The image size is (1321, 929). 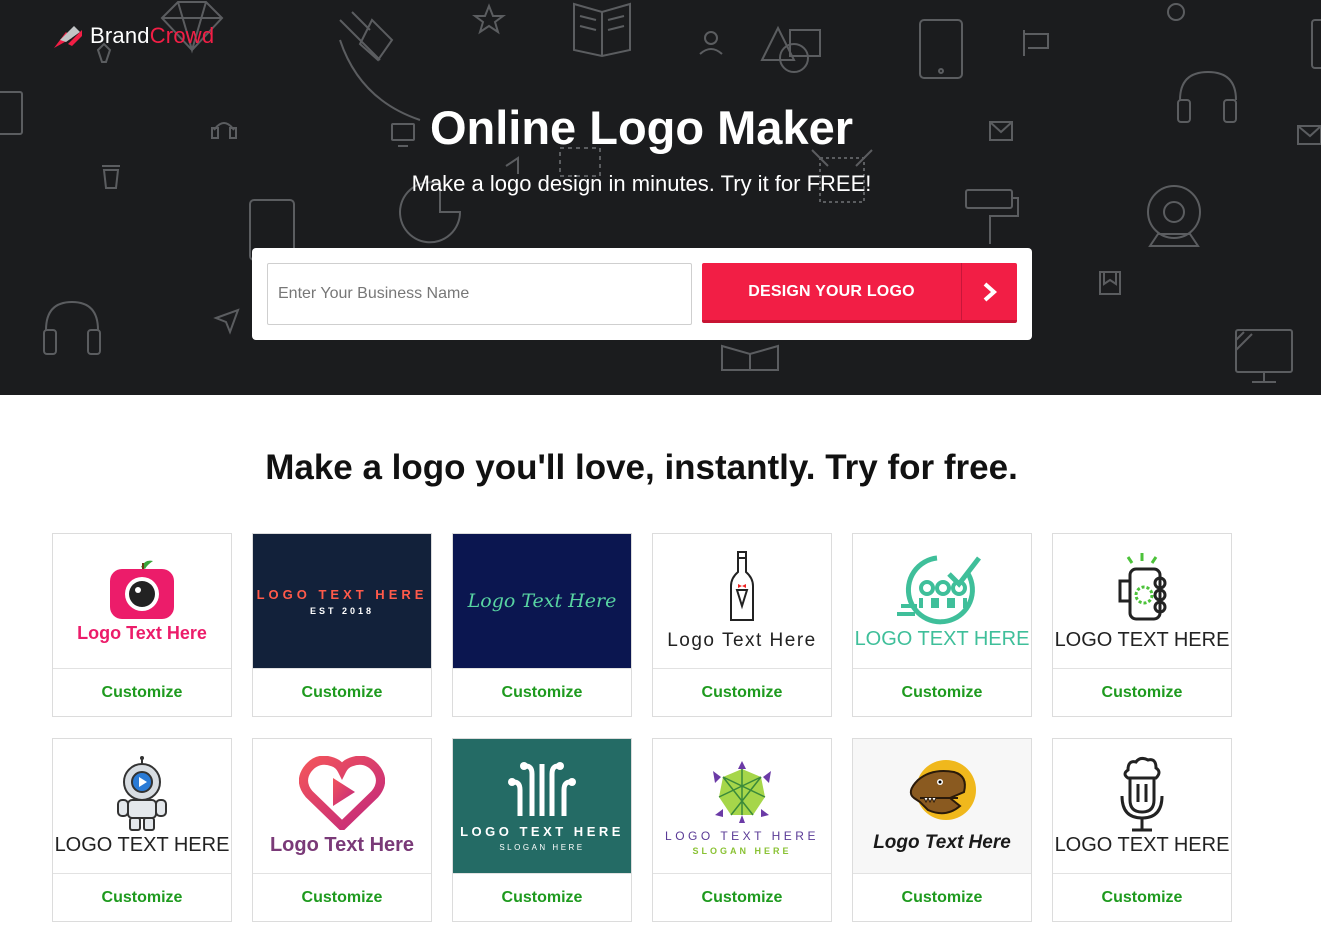 What do you see at coordinates (742, 791) in the screenshot?
I see `turtle-icon` at bounding box center [742, 791].